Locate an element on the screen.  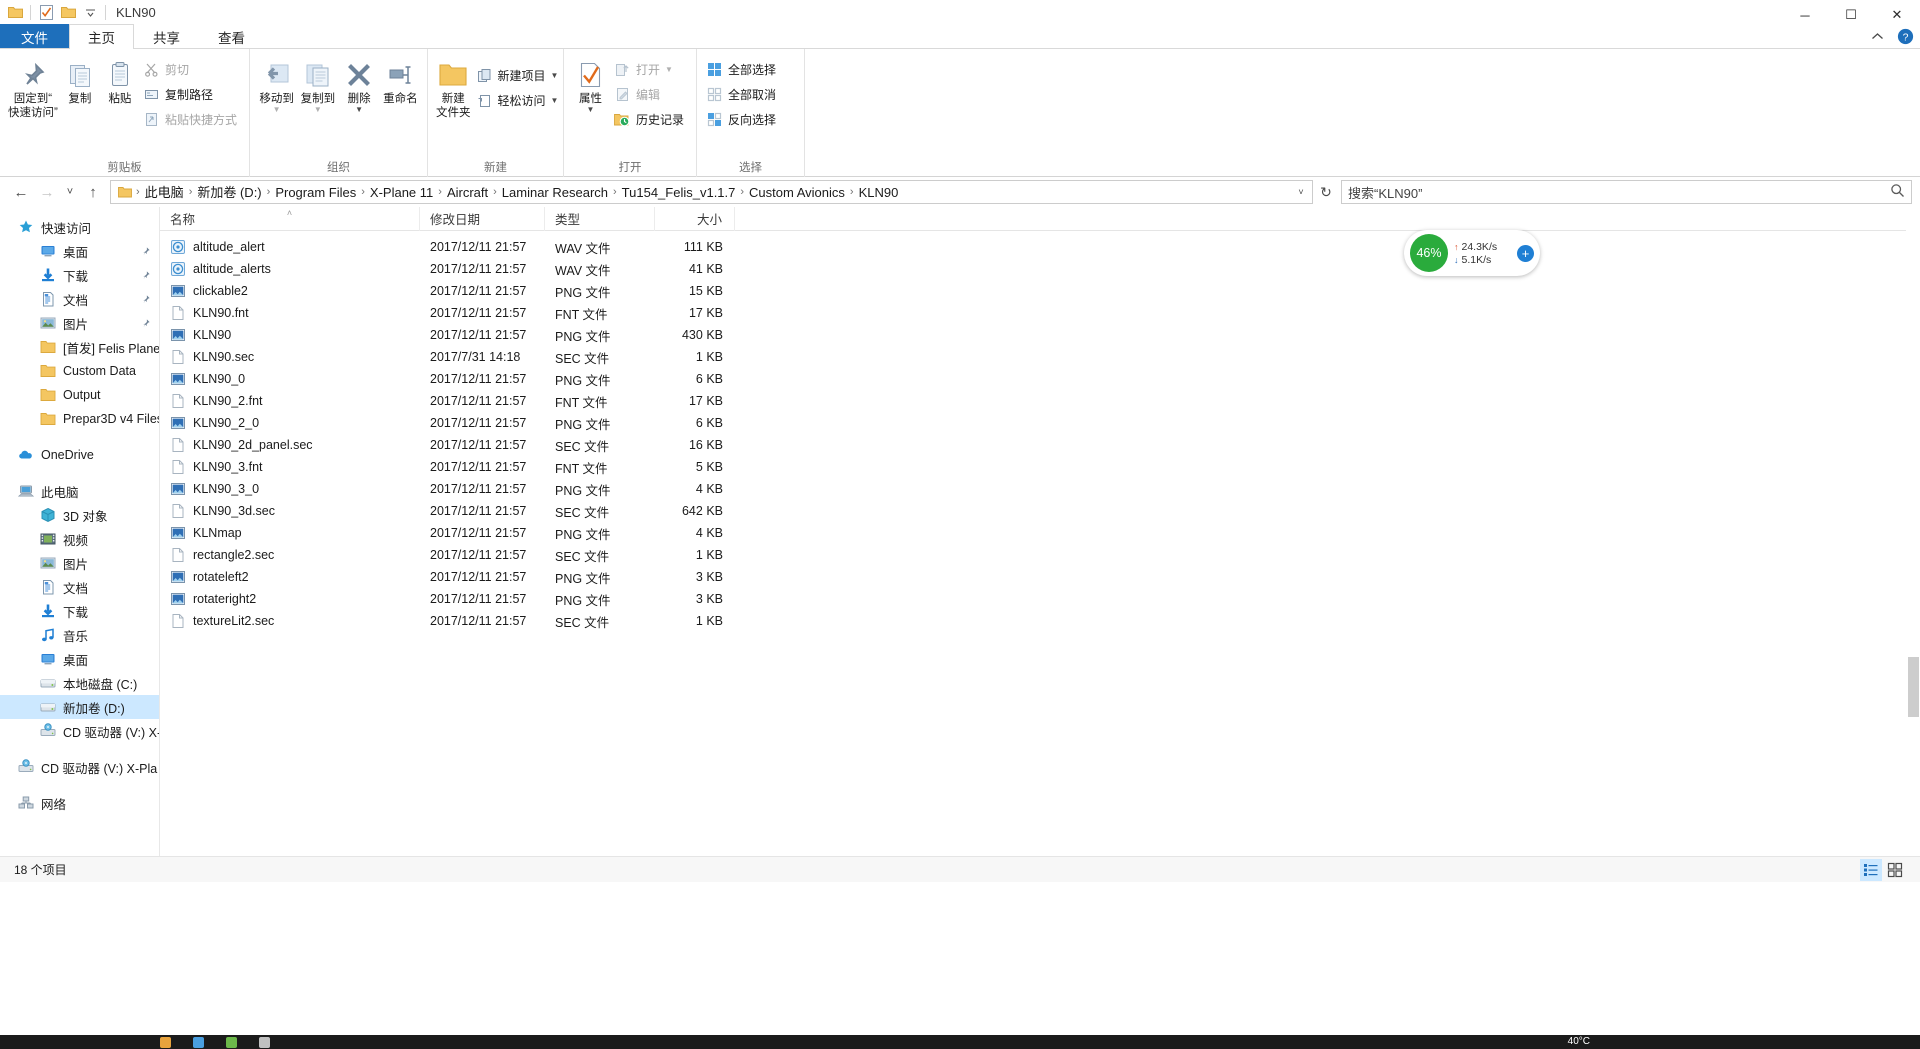
breadcrumb-item-3: X-Plane 11 is located at coordinates (401, 192).